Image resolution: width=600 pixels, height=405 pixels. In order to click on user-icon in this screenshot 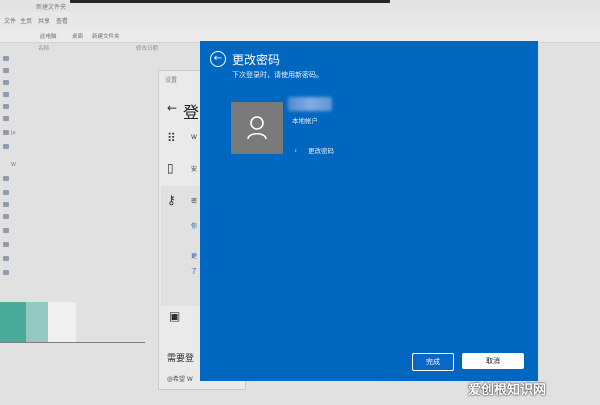, I will do `click(257, 128)`.